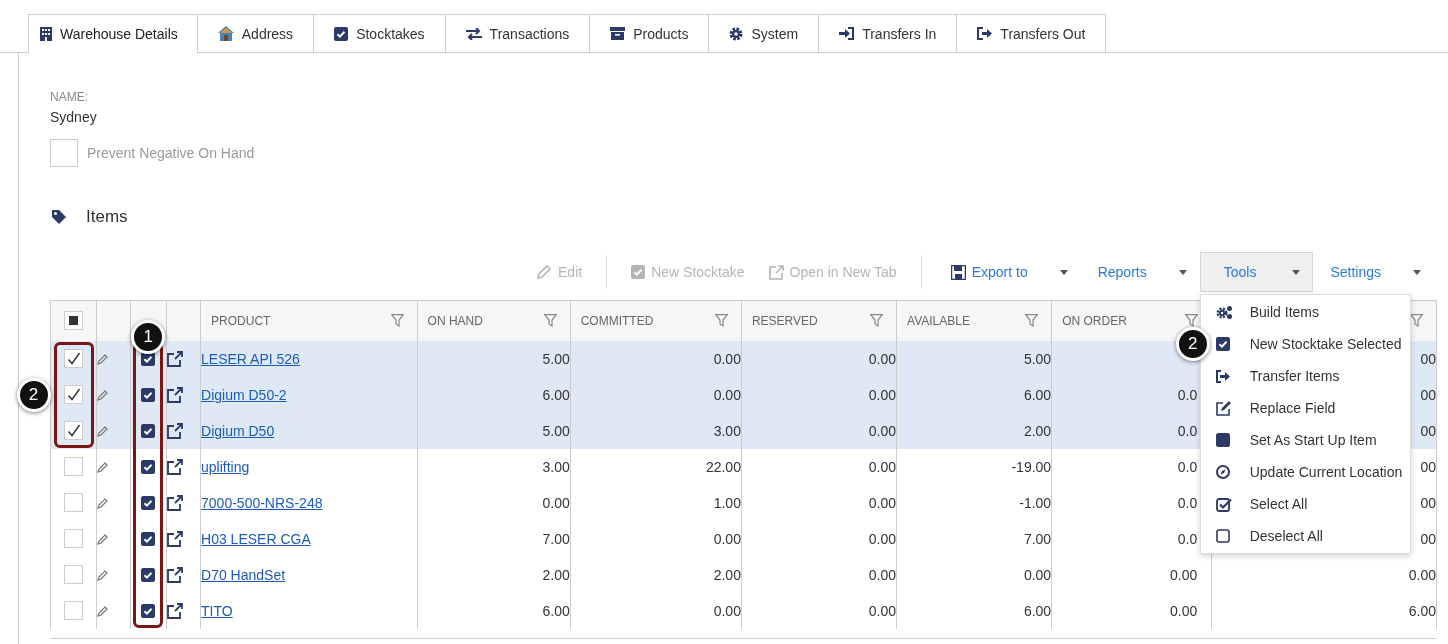 Image resolution: width=1448 pixels, height=644 pixels. I want to click on product-link: uplifting, so click(225, 466).